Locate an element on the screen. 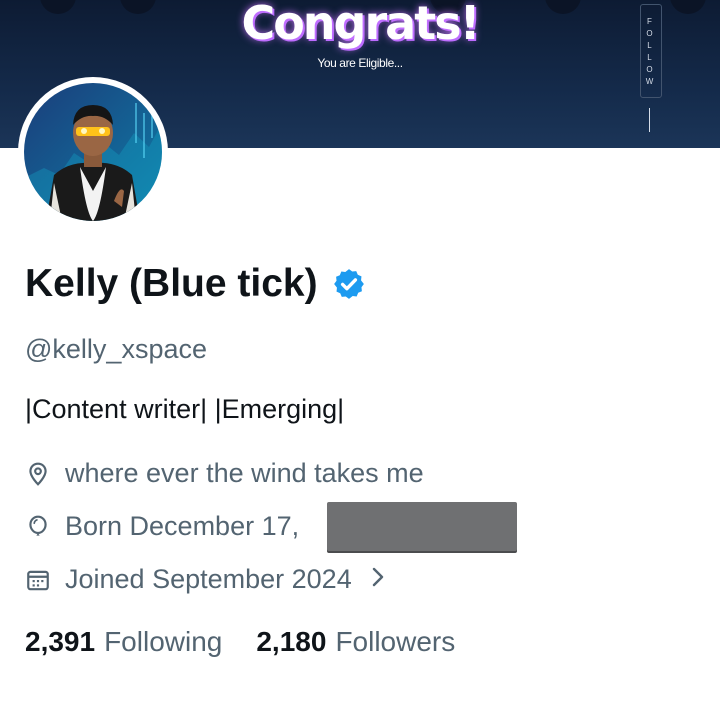  avatar-illustration is located at coordinates (93, 152).